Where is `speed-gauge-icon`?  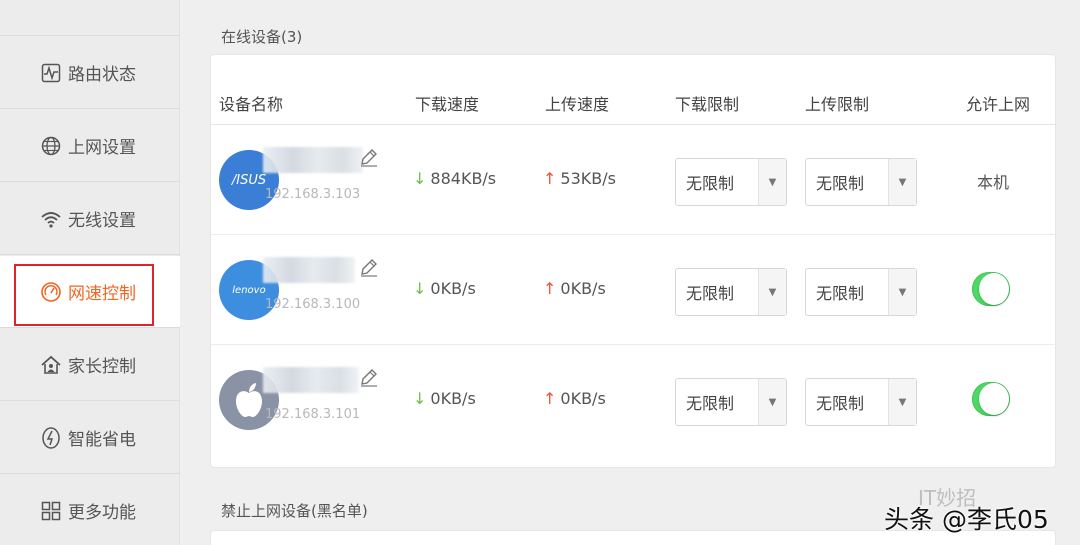
speed-gauge-icon is located at coordinates (51, 292).